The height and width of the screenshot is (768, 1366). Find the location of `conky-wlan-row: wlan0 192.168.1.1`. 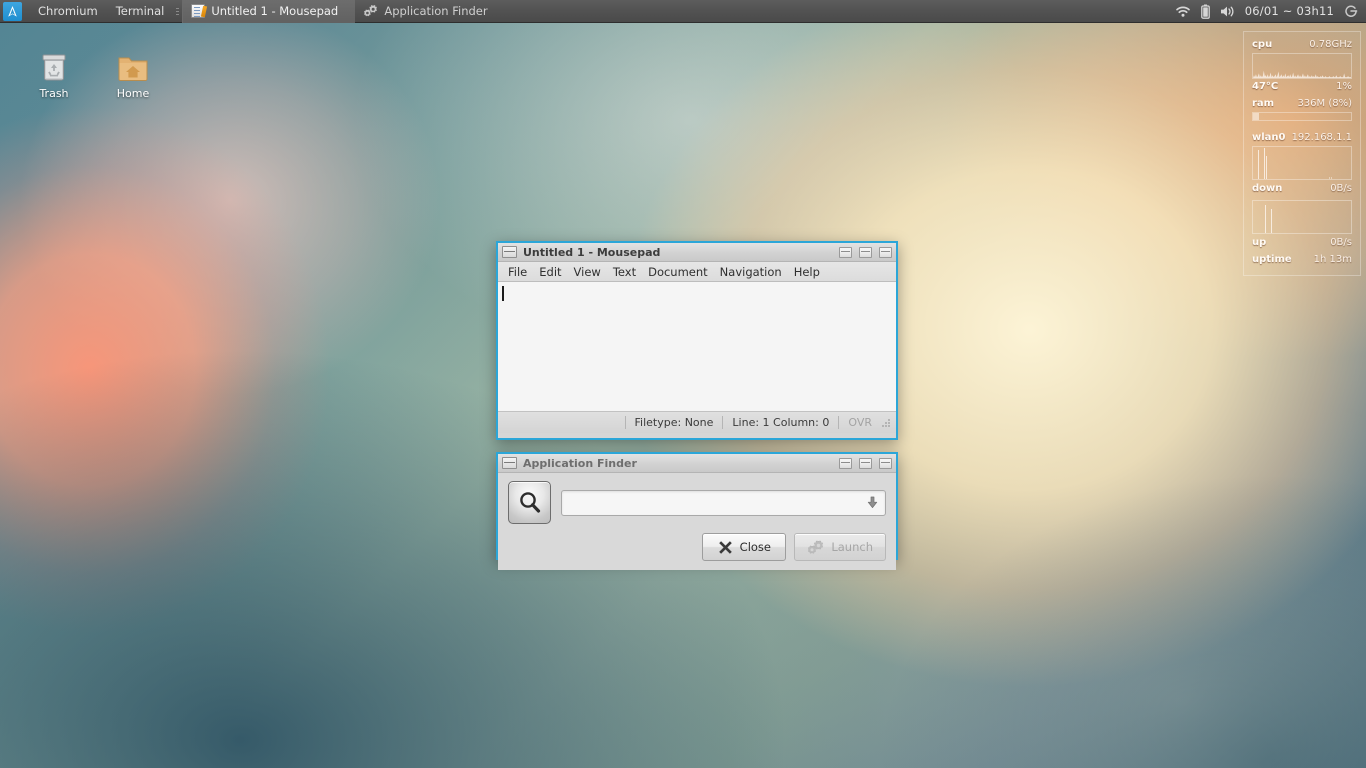

conky-wlan-row: wlan0 192.168.1.1 is located at coordinates (1302, 137).